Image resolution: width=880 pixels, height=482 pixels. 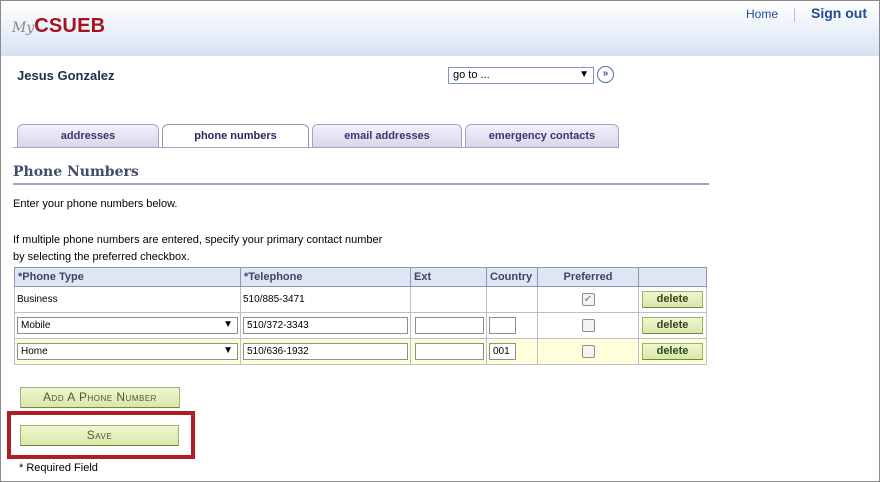 I want to click on phone-type-select: Home ▼, so click(x=127, y=351).